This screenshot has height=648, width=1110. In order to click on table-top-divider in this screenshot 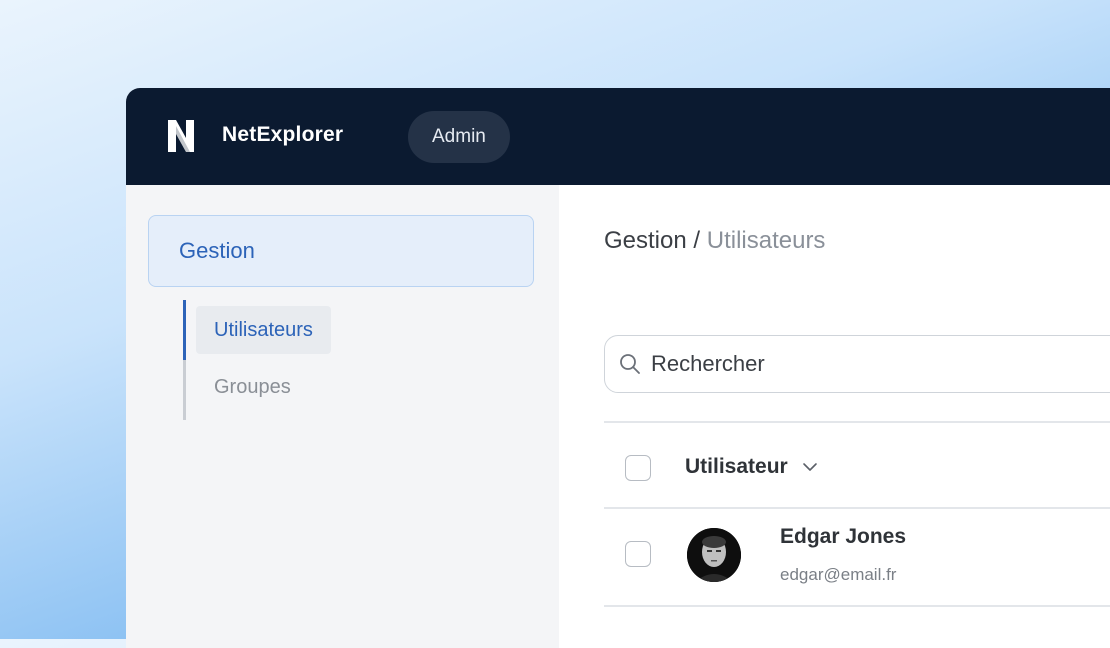, I will do `click(857, 422)`.